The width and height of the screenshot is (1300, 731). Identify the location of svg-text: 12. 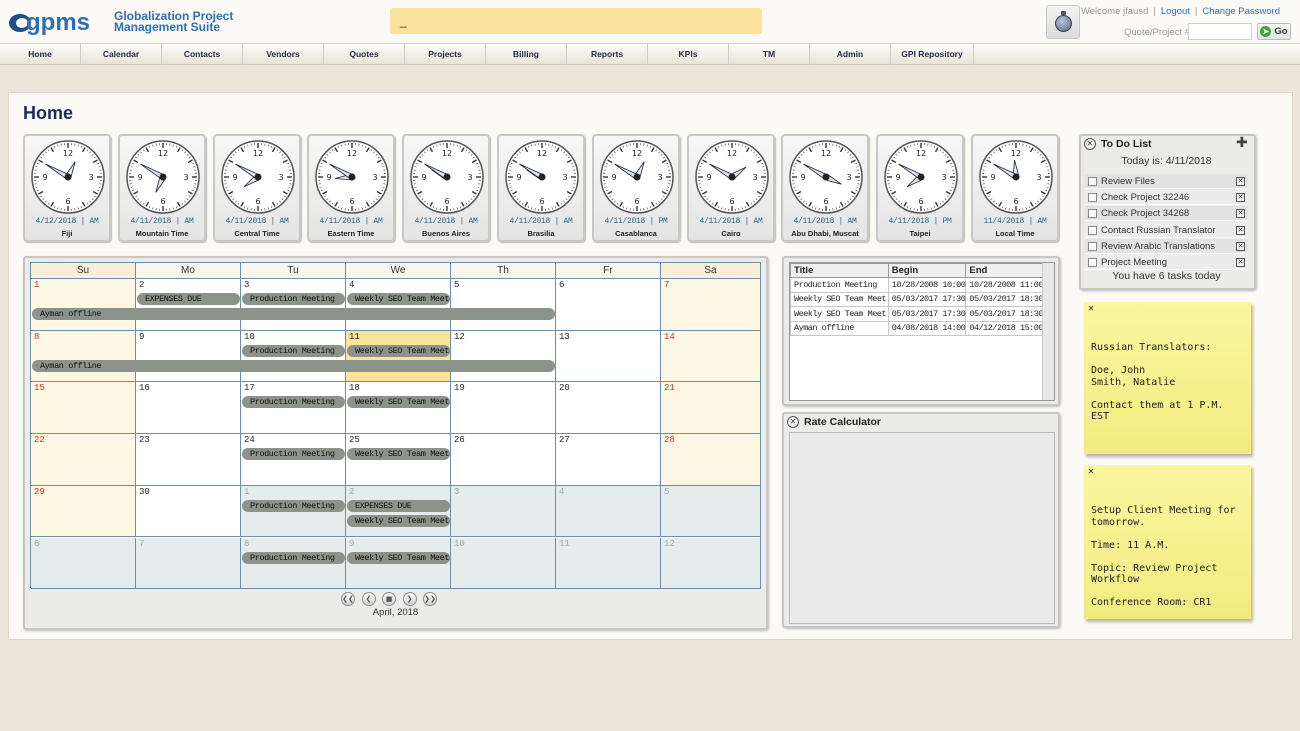
(637, 153).